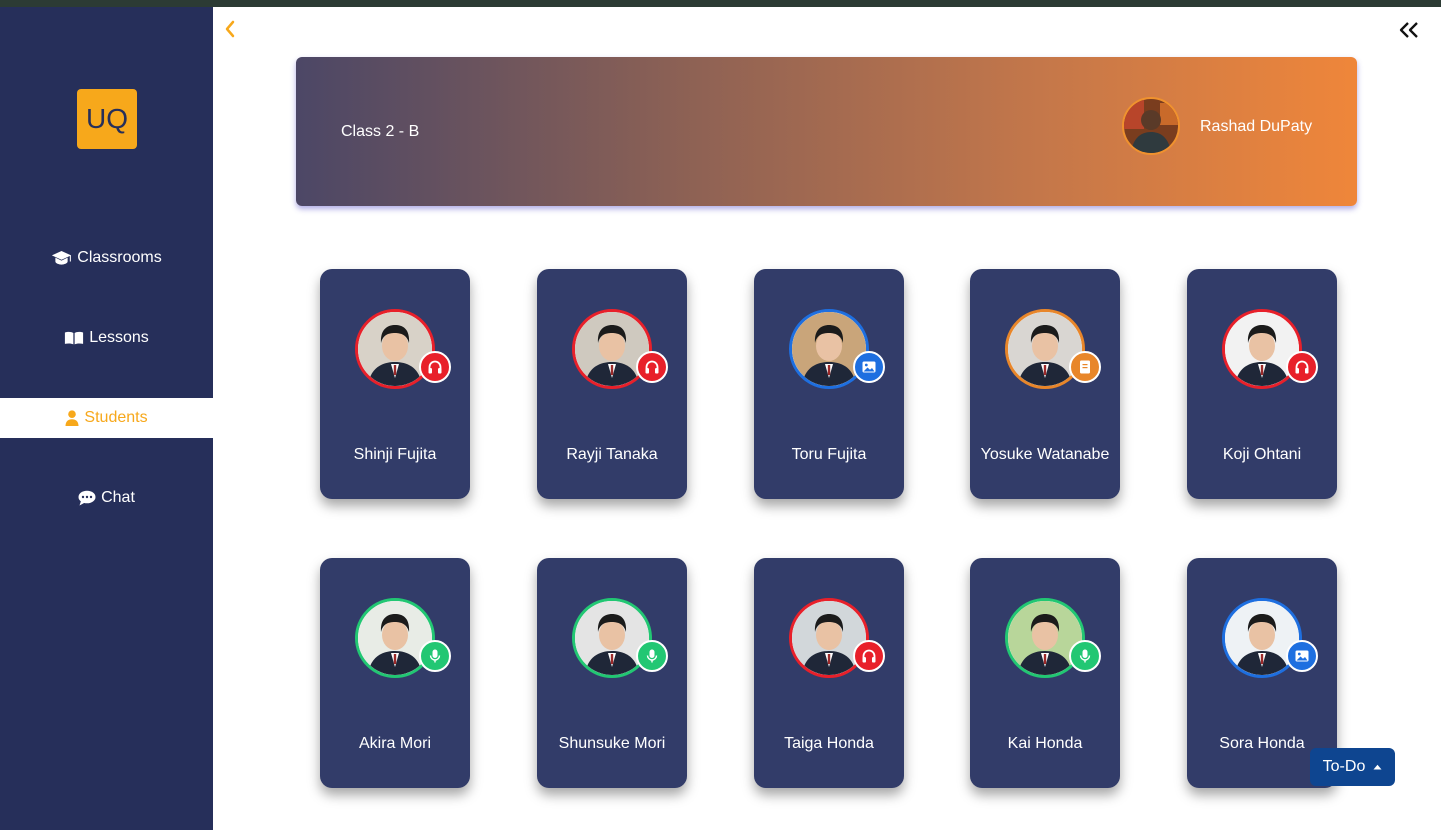  Describe the element at coordinates (720, 3) in the screenshot. I see `window-top-strip` at that location.